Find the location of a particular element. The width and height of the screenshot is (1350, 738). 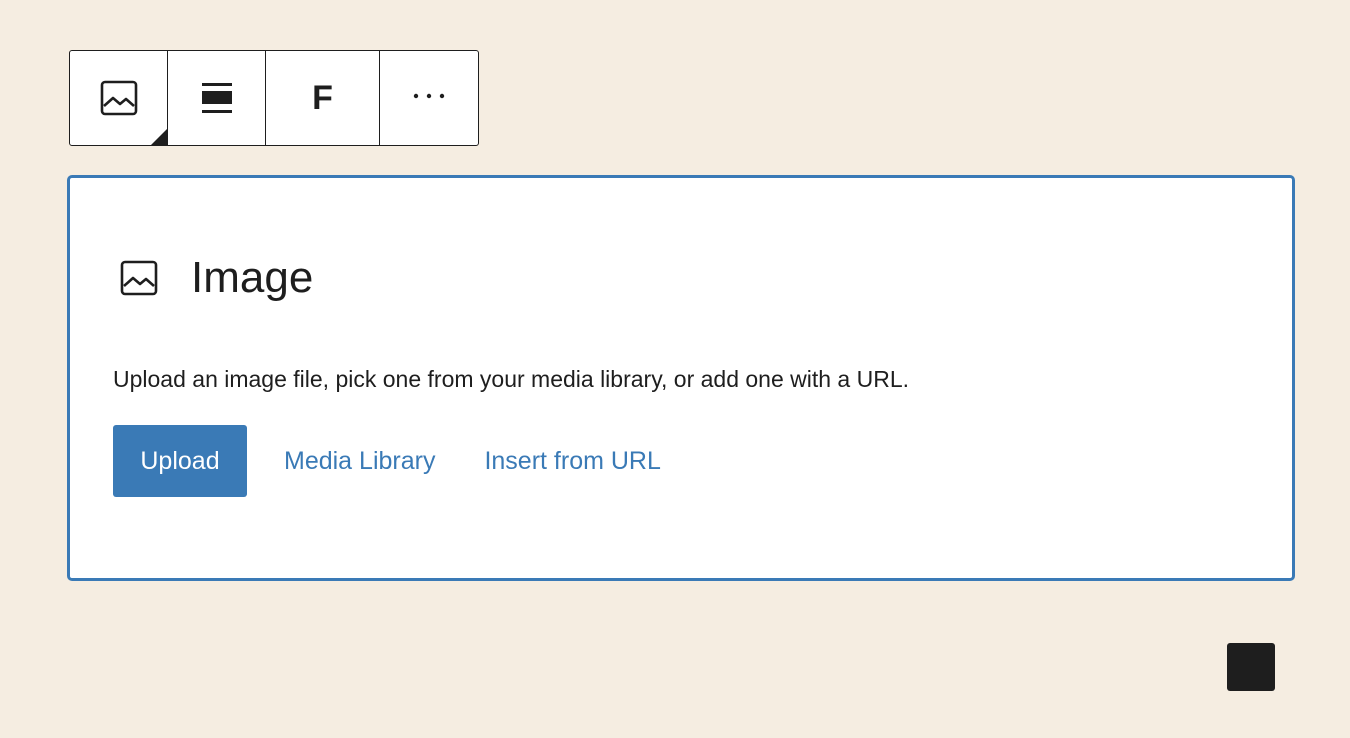

f-icon: F is located at coordinates (322, 98).